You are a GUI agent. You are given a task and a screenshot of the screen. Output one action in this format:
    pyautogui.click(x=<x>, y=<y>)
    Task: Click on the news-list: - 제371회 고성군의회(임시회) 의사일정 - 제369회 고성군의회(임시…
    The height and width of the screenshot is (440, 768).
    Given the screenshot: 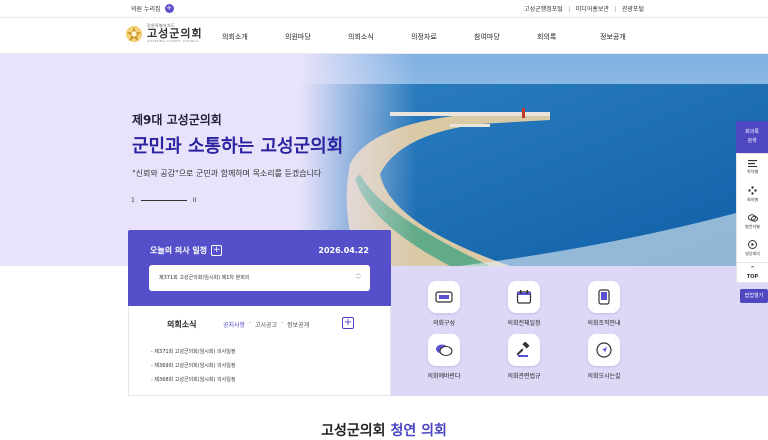 What is the action you would take?
    pyautogui.click(x=193, y=369)
    